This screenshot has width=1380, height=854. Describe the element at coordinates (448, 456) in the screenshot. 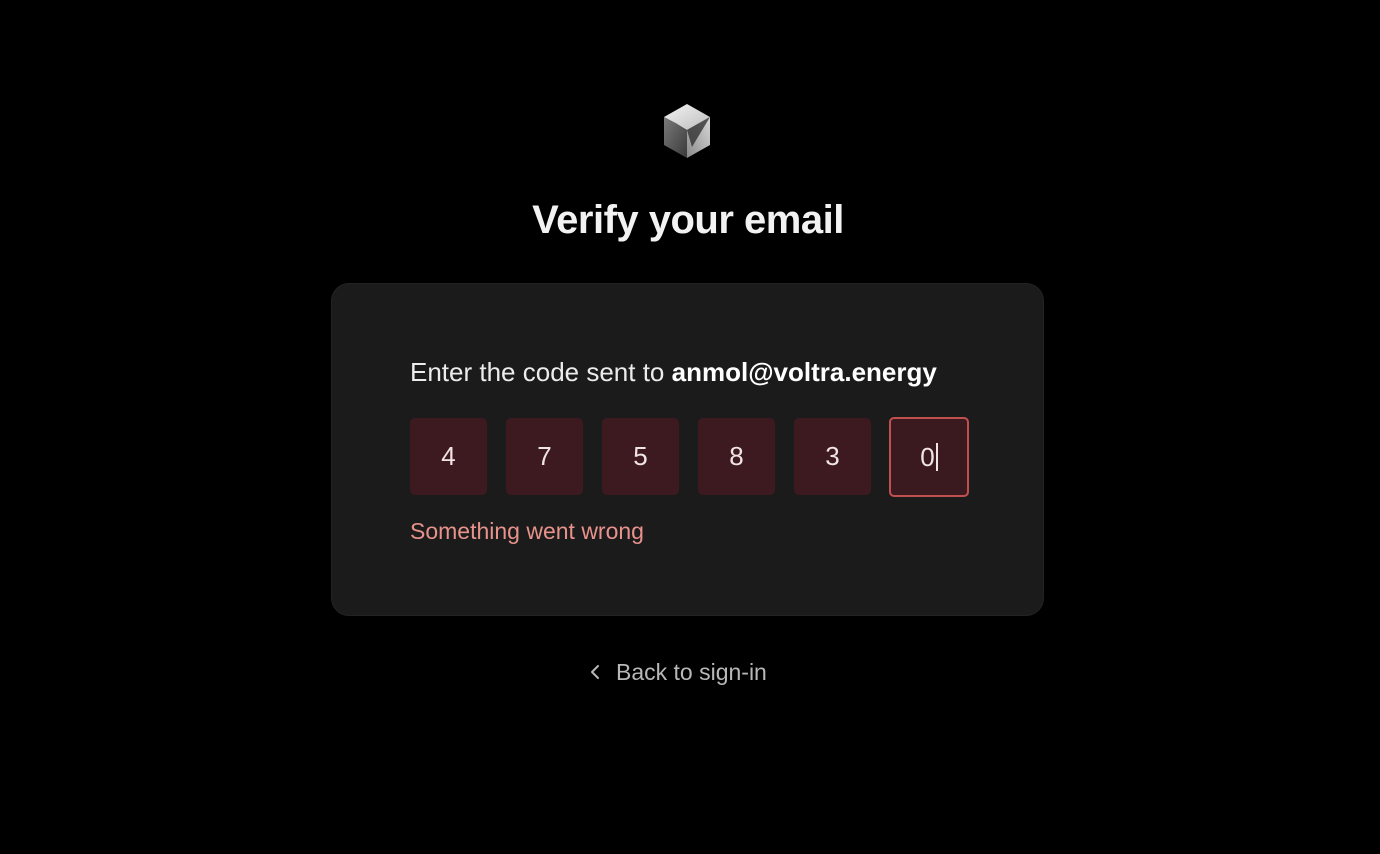

I see `code-digit-1: 4` at that location.